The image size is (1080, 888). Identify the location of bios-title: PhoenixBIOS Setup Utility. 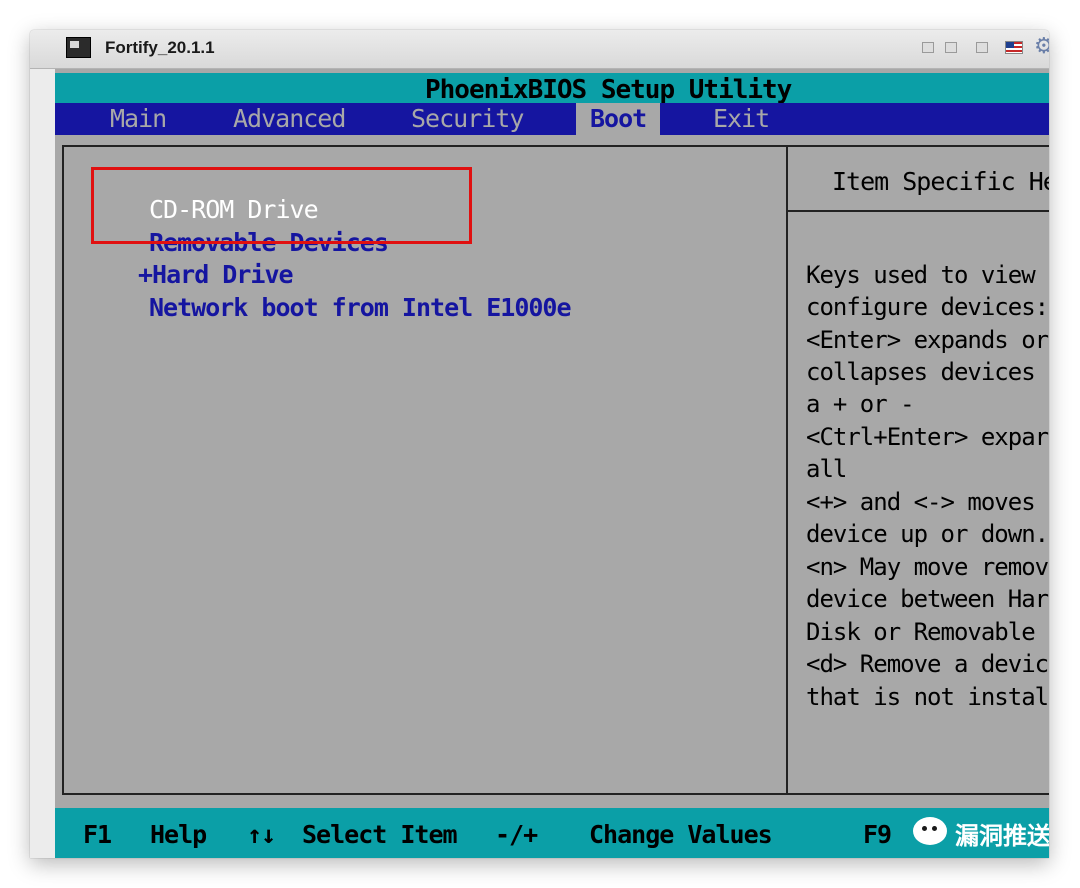
(608, 90).